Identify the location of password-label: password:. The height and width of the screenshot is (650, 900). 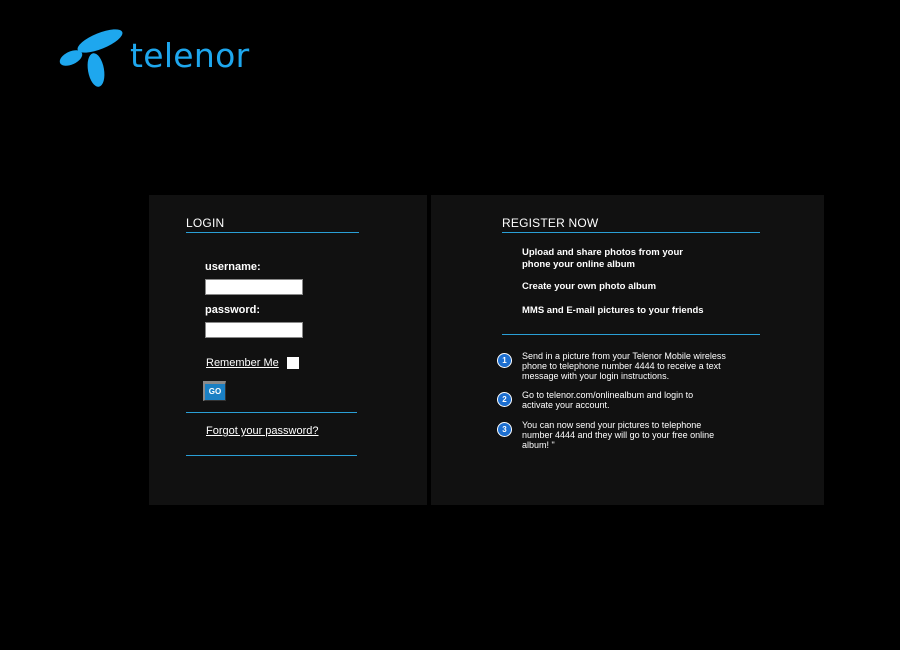
(233, 310).